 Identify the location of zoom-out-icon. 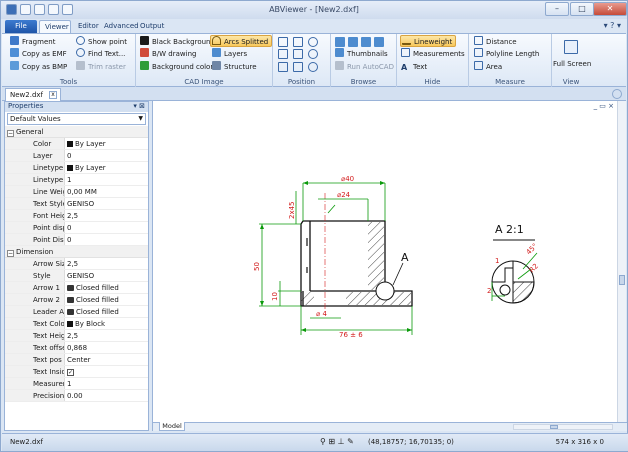
(313, 54).